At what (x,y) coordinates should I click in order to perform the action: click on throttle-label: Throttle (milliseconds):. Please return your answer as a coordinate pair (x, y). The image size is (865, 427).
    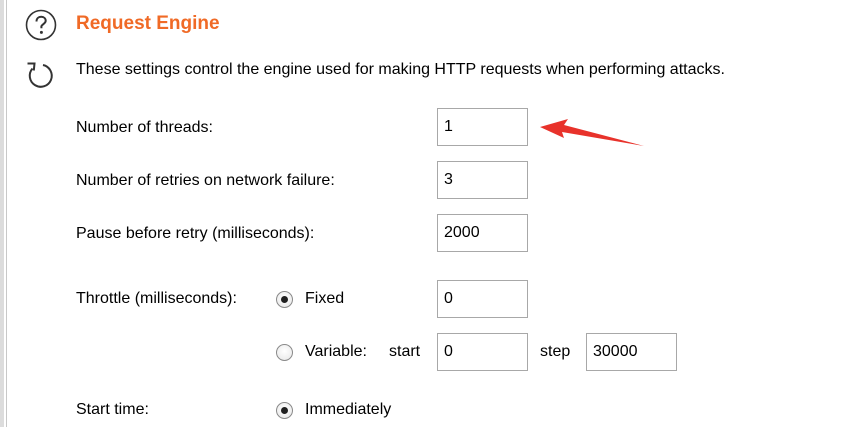
    Looking at the image, I should click on (156, 298).